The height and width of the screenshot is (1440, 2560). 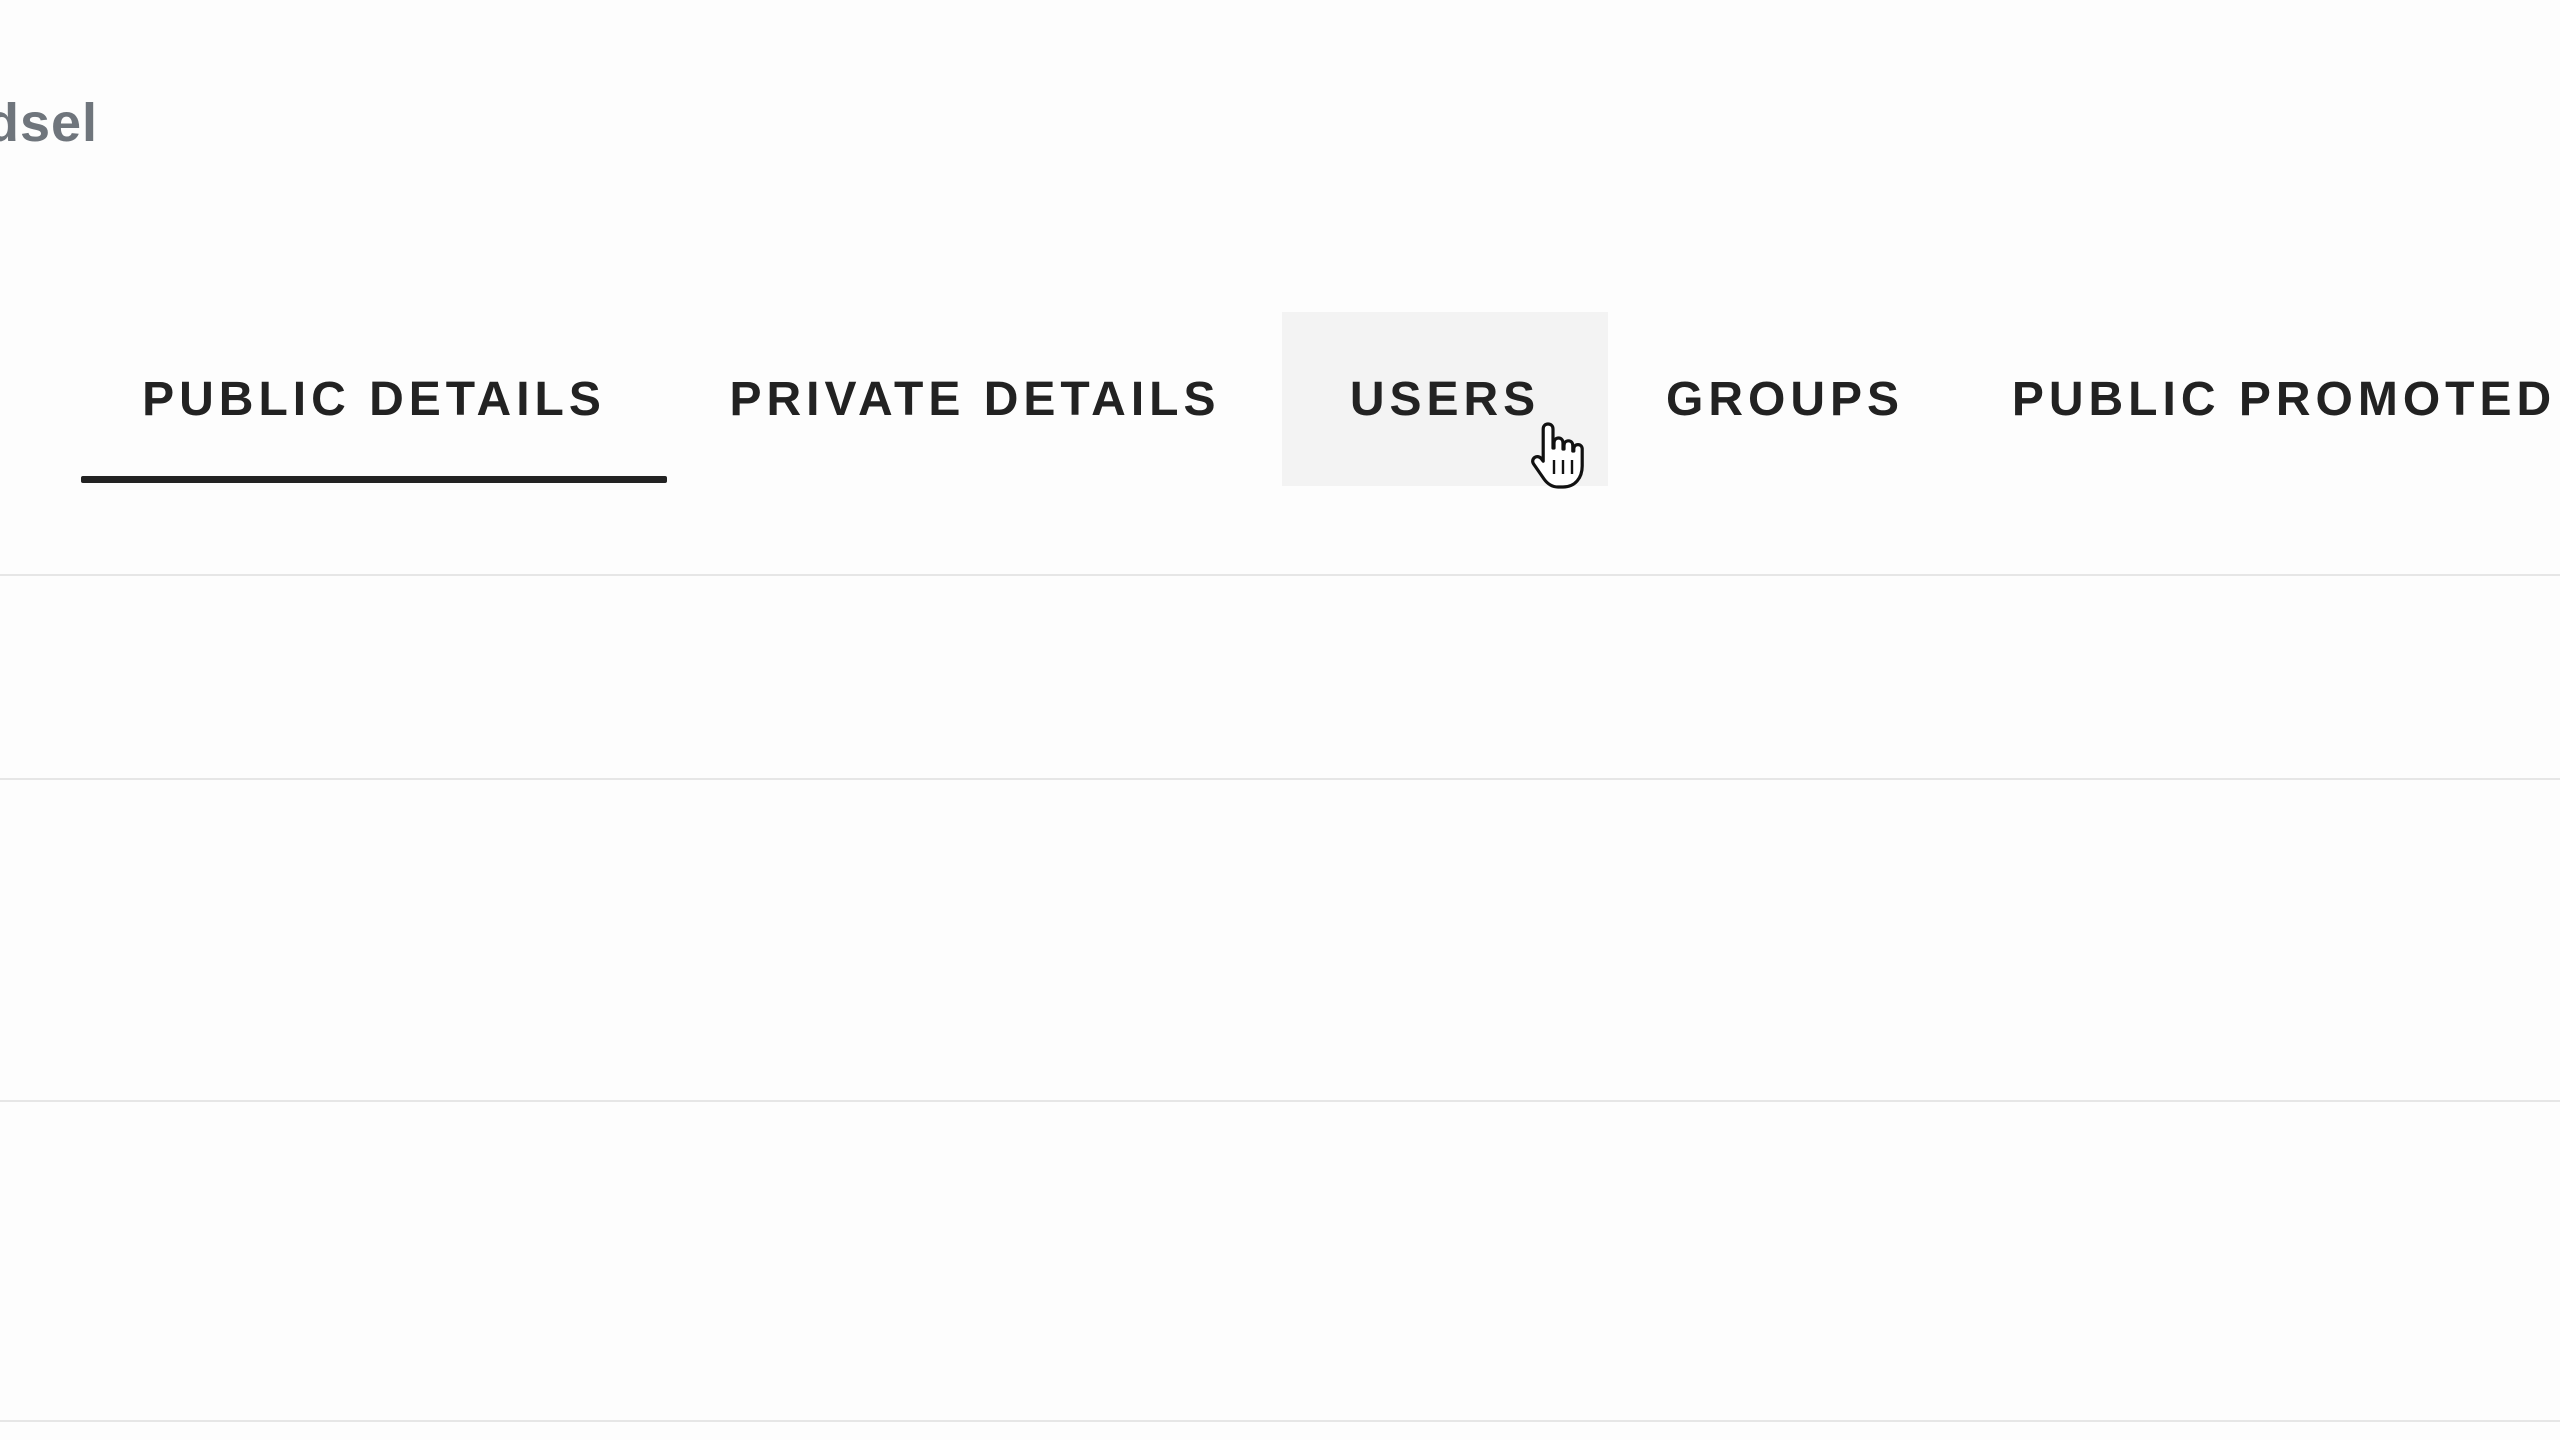 I want to click on tab-groups: GROUPS, so click(x=1785, y=399).